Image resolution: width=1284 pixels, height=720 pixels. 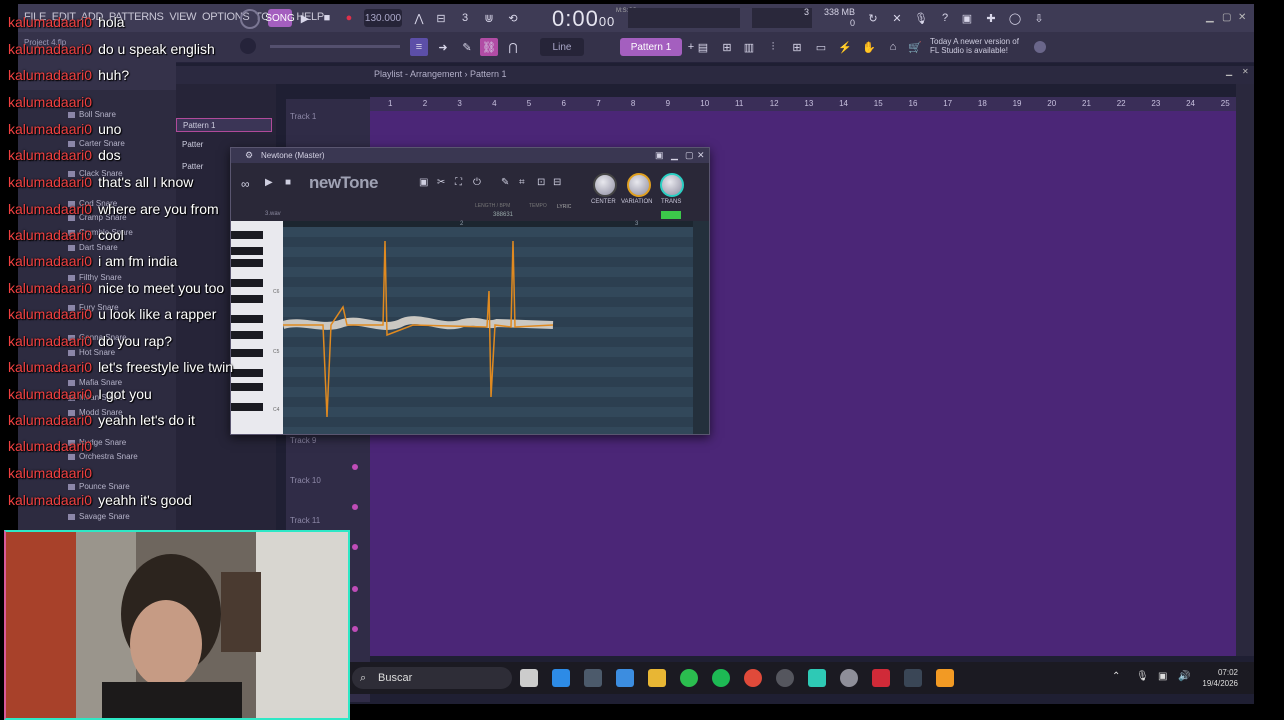 What do you see at coordinates (513, 18) in the screenshot?
I see `loop-record-icon: ⟲` at bounding box center [513, 18].